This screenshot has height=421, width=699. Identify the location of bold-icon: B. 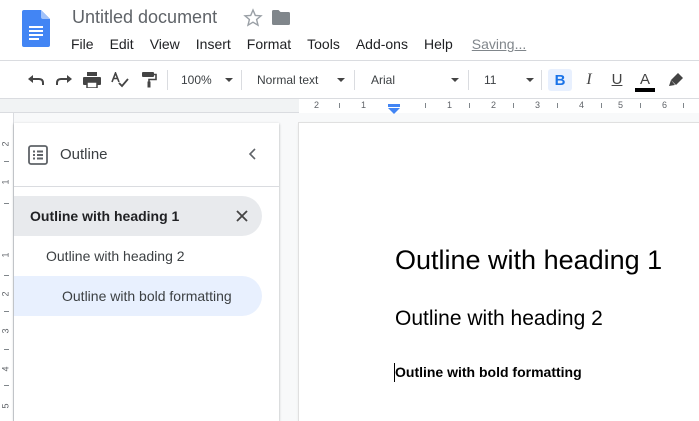
(560, 80).